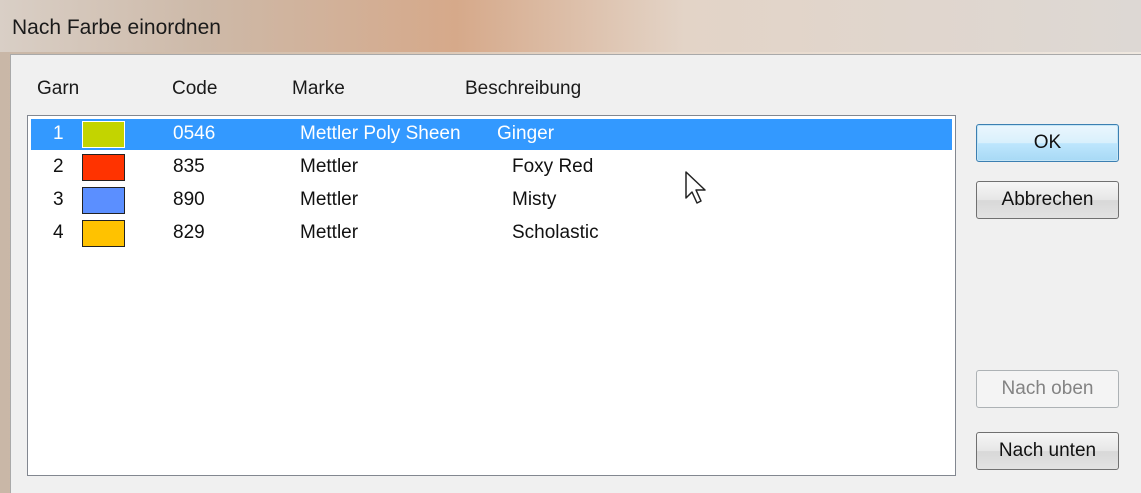 The image size is (1141, 493). Describe the element at coordinates (1047, 389) in the screenshot. I see `move-up-button: Nach oben` at that location.